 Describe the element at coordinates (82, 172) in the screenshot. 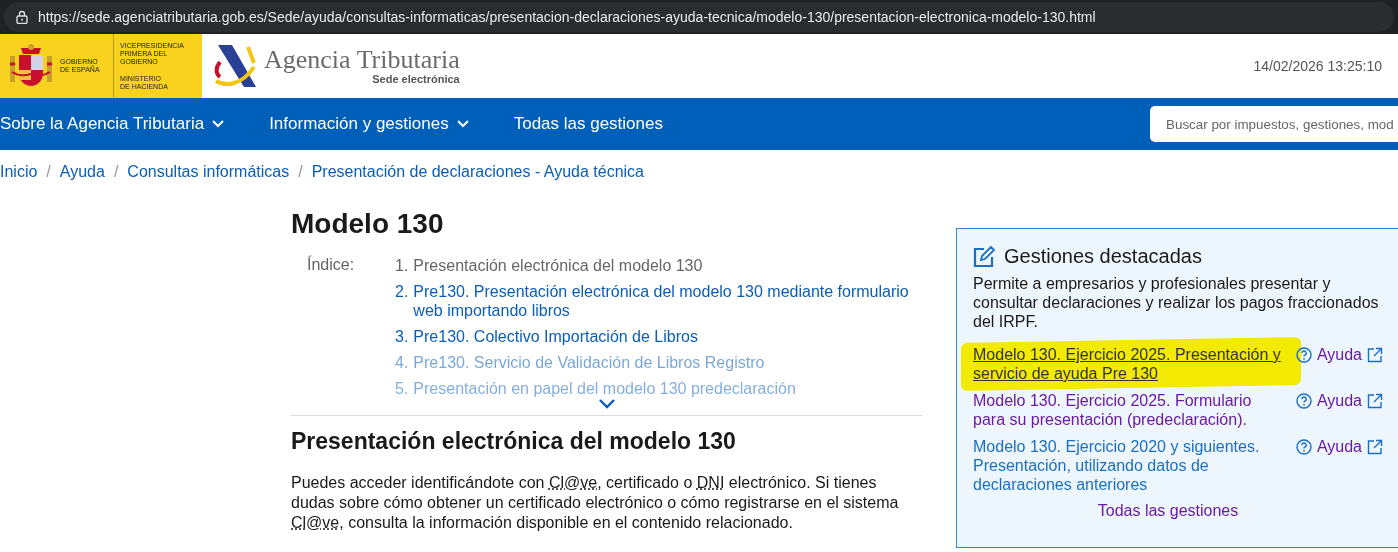

I see `breadcrumb-link: Ayuda` at that location.